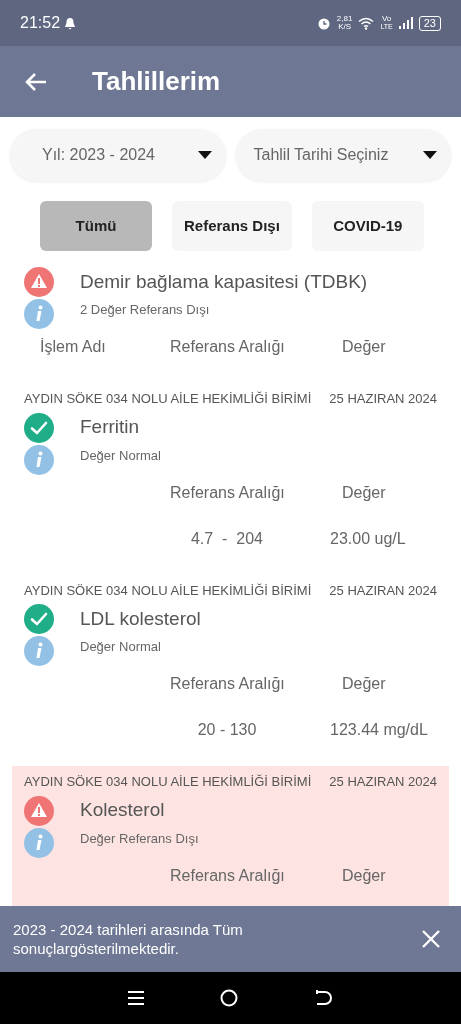  I want to click on reference-range: 20 - 130, so click(227, 729).